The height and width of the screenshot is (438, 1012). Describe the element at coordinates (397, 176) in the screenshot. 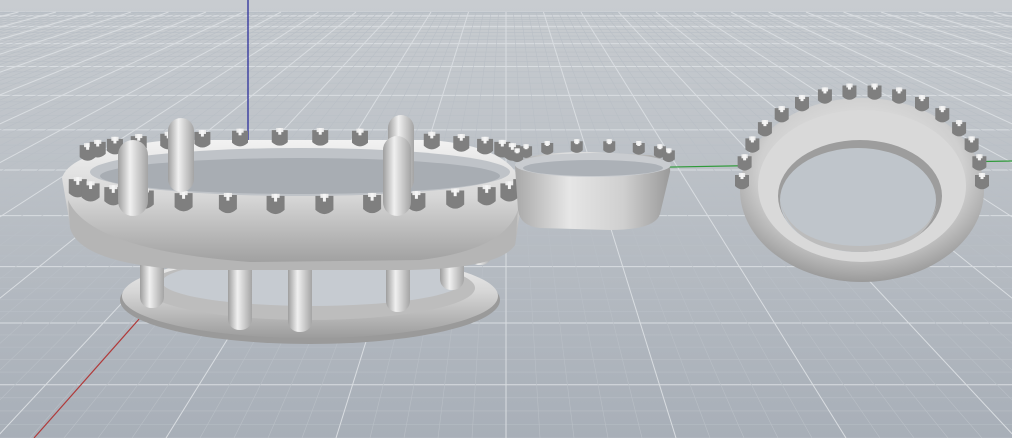

I see `prong-right-front` at that location.